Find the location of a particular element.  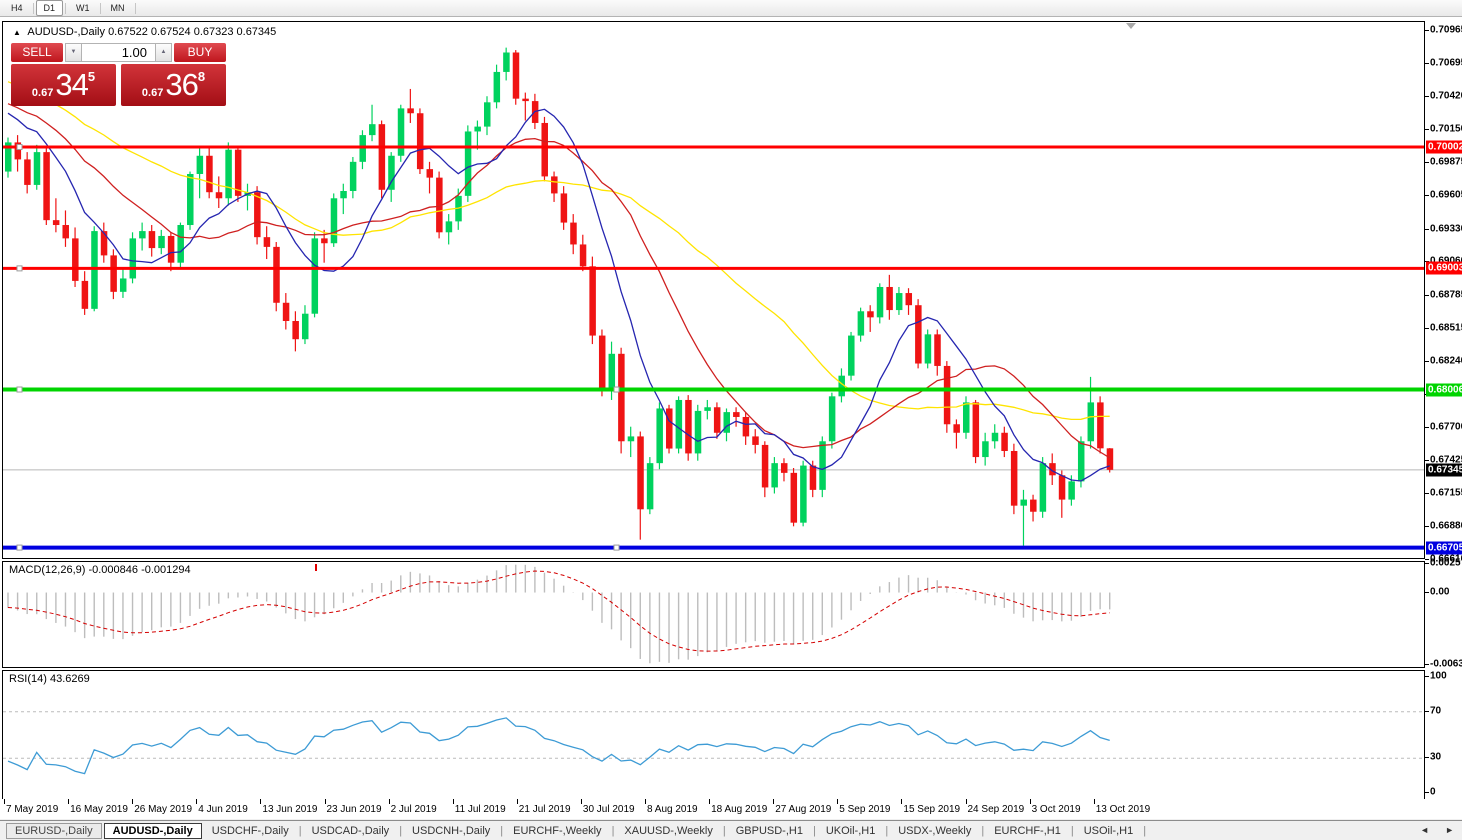

macd-axis-label: -0.006326 is located at coordinates (1446, 664).